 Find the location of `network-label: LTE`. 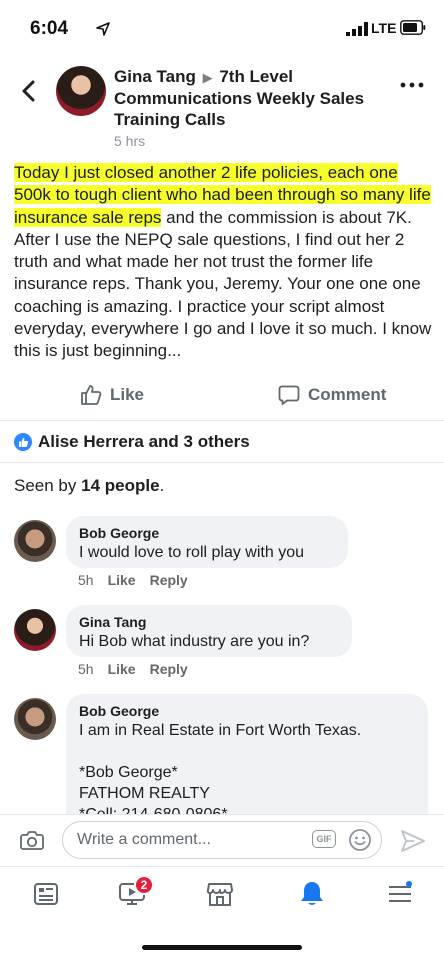

network-label: LTE is located at coordinates (384, 28).